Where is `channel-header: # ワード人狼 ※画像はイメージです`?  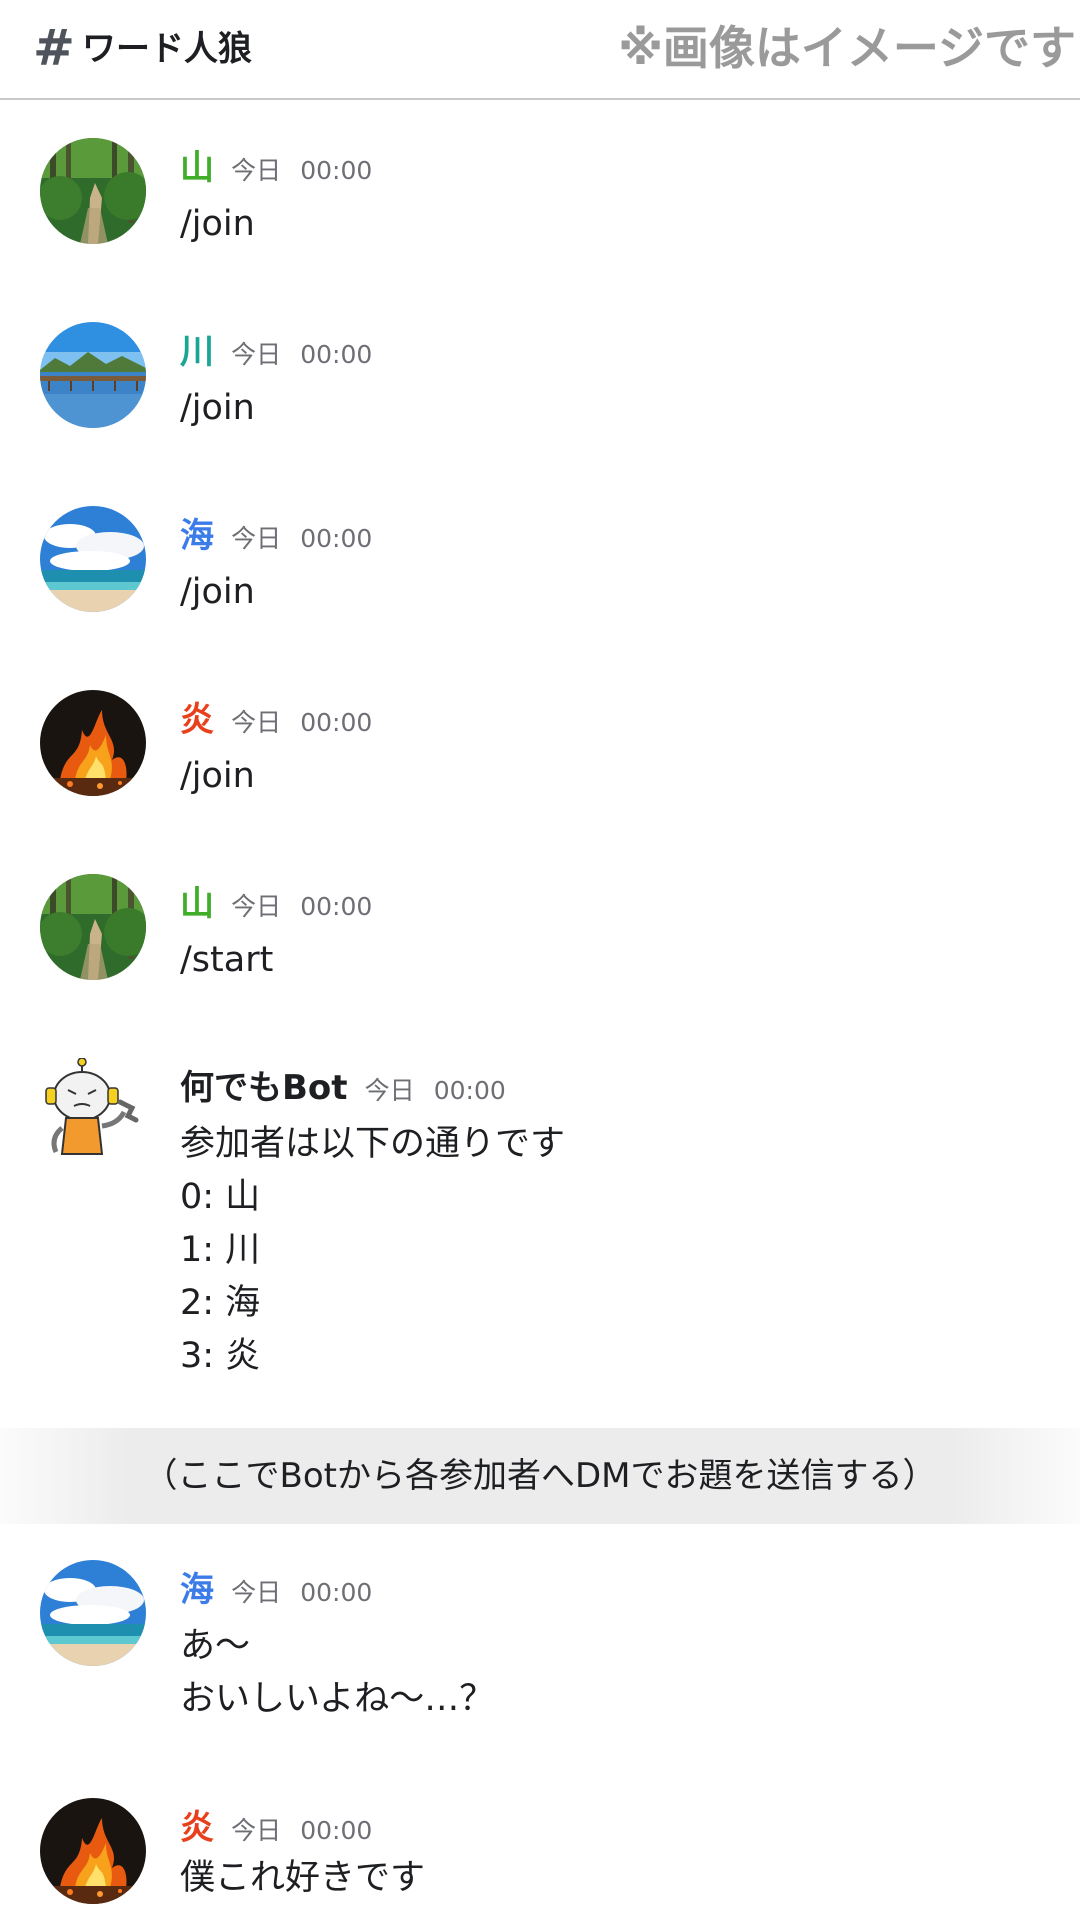
channel-header: # ワード人狼 ※画像はイメージです is located at coordinates (540, 50).